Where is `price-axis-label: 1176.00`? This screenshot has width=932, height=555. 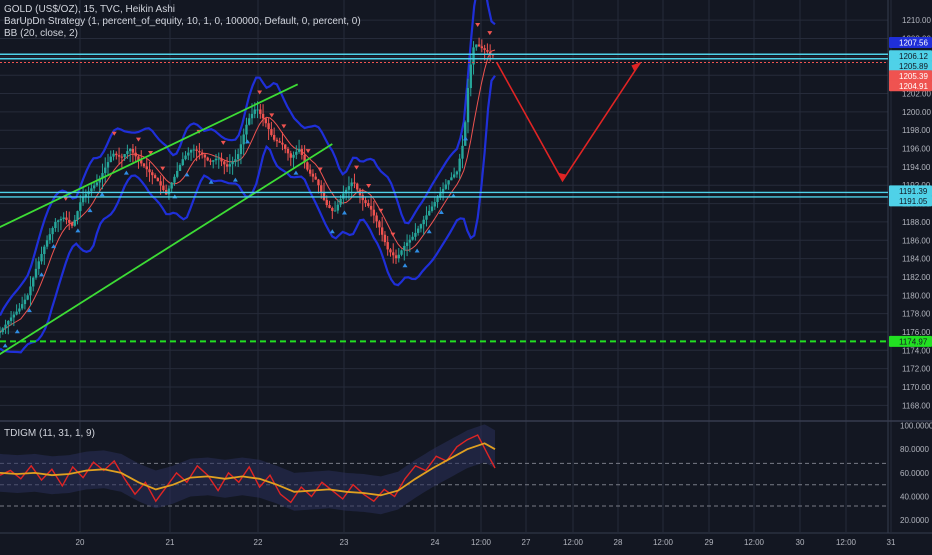 price-axis-label: 1176.00 is located at coordinates (916, 332).